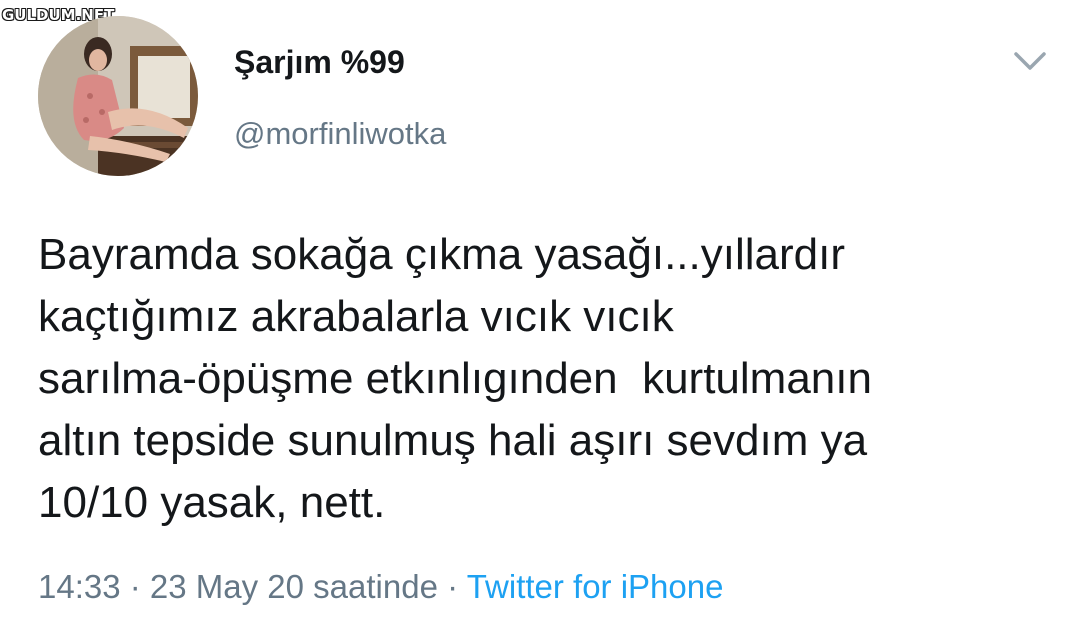 The width and height of the screenshot is (1079, 625). What do you see at coordinates (356, 316) in the screenshot?
I see `tweet-text-line: kaçtığımız akrabalarla vıcık vıcık` at bounding box center [356, 316].